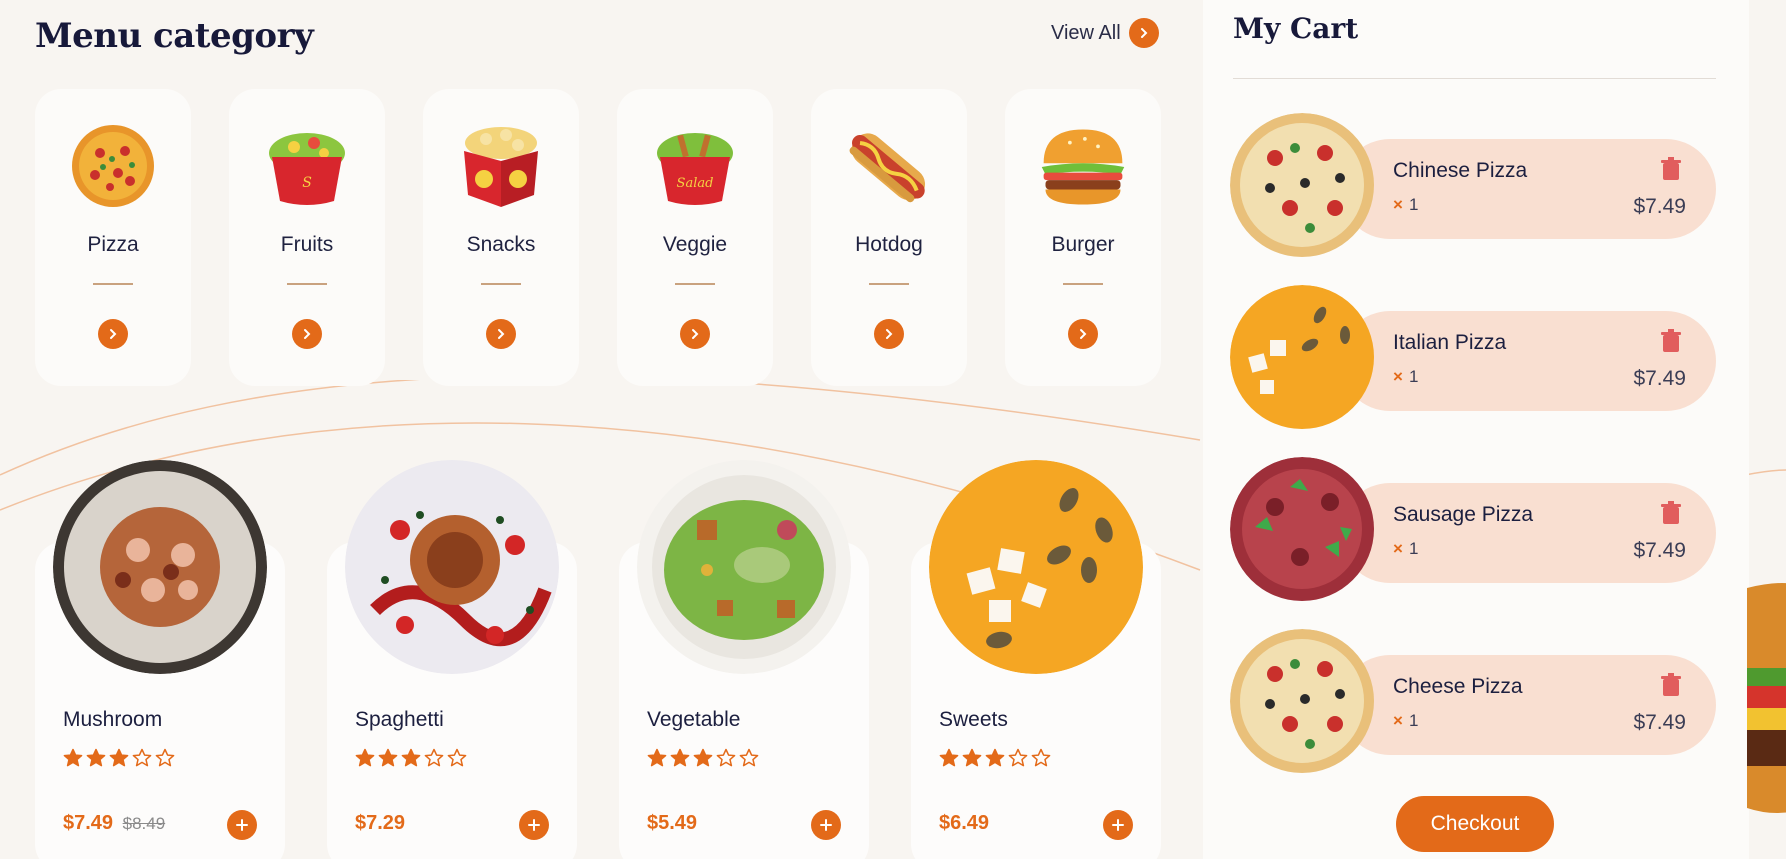  What do you see at coordinates (113, 166) in the screenshot?
I see `pizza-icon` at bounding box center [113, 166].